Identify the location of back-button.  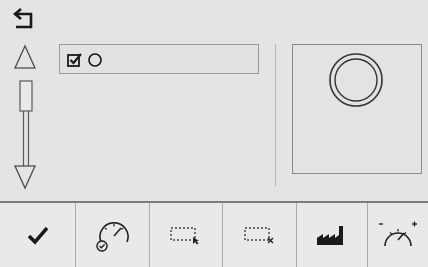
(24, 18).